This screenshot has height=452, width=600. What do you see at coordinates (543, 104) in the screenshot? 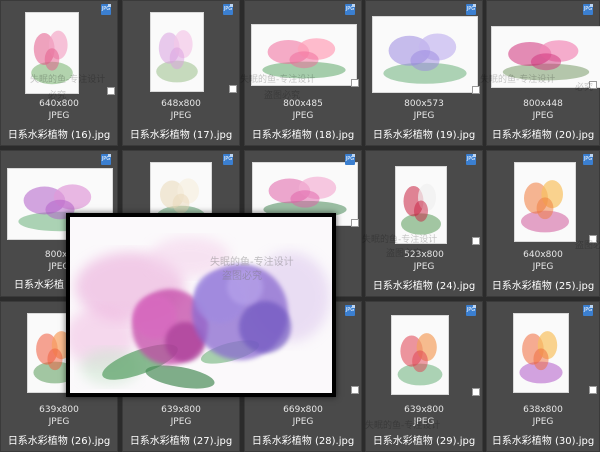
I see `image-dimensions: 800x448` at bounding box center [543, 104].